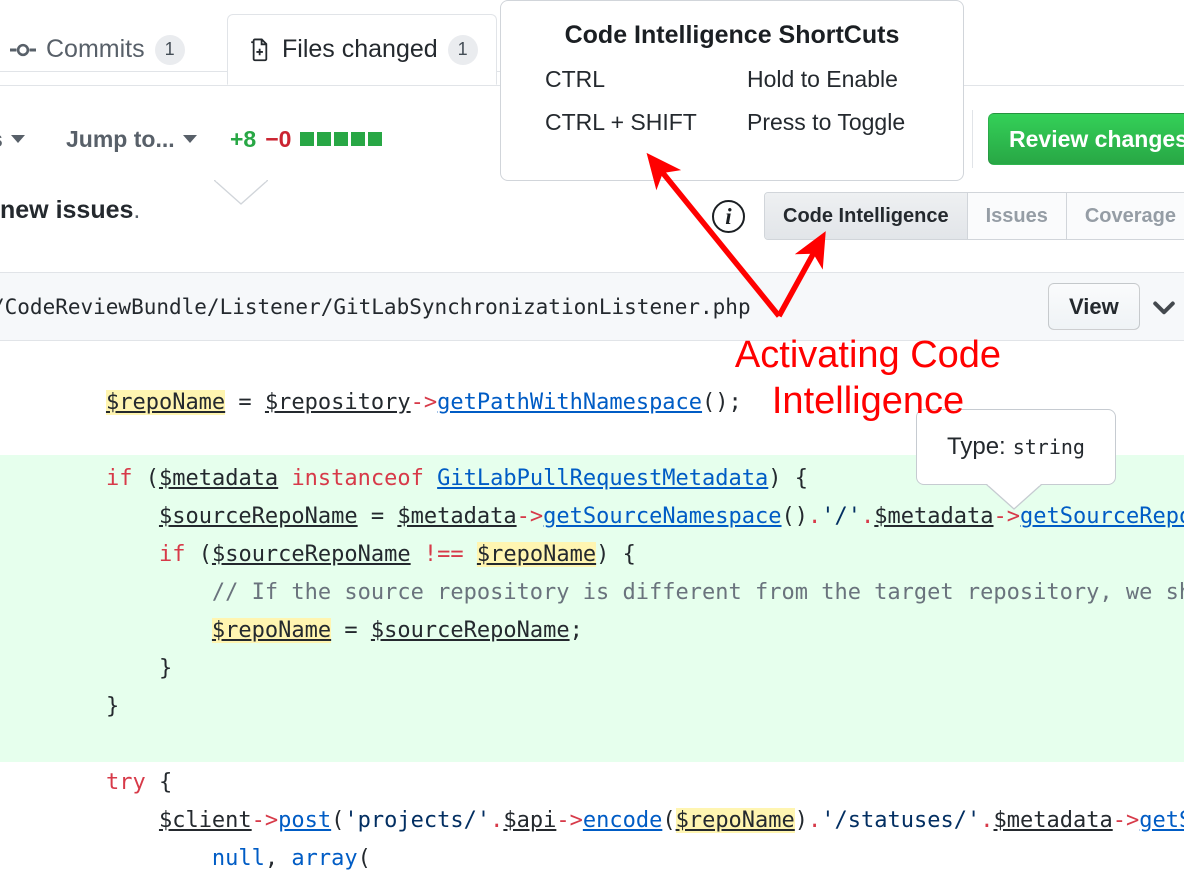 The width and height of the screenshot is (1184, 871). I want to click on code-token: null, so click(238, 858).